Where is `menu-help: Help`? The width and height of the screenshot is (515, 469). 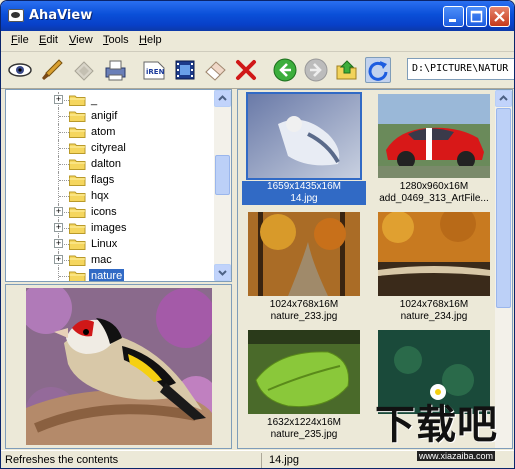
menu-help: Help is located at coordinates (150, 40).